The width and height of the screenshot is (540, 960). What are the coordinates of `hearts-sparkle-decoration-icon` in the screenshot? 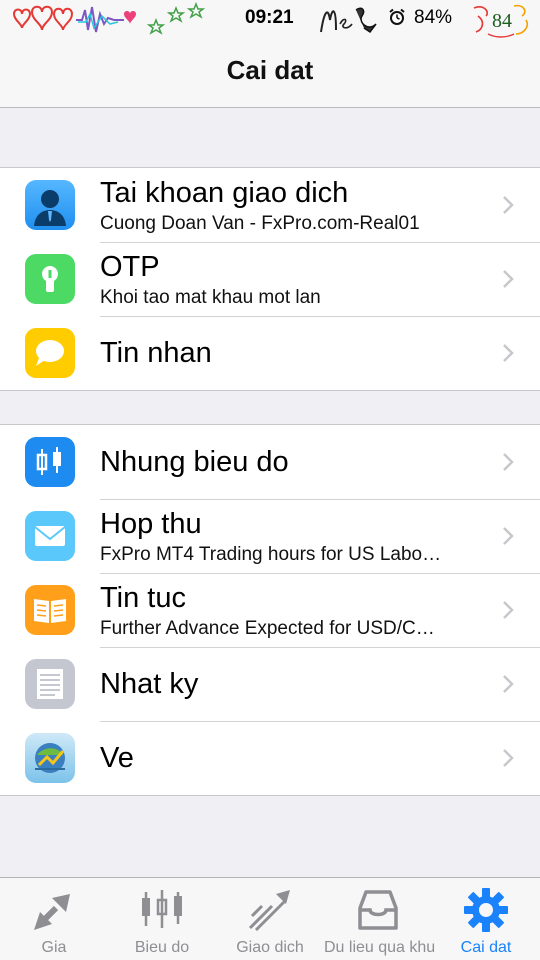 It's located at (109, 18).